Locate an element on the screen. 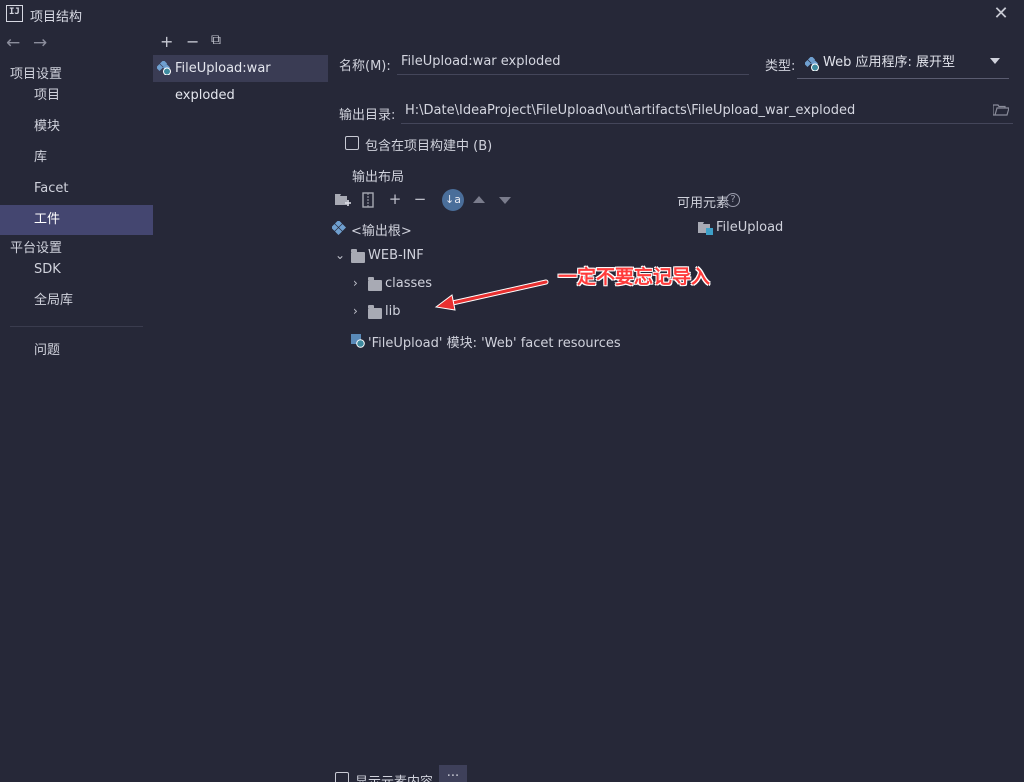  sidebar-item-global-libraries: 全局库 is located at coordinates (76, 301).